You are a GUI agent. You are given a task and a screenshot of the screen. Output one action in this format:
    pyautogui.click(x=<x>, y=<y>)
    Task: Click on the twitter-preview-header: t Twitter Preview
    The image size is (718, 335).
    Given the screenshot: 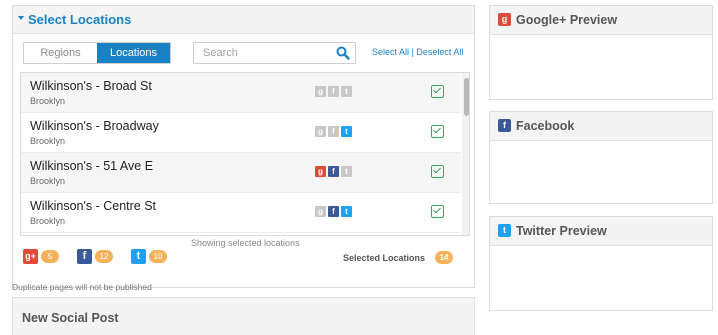 What is the action you would take?
    pyautogui.click(x=601, y=231)
    